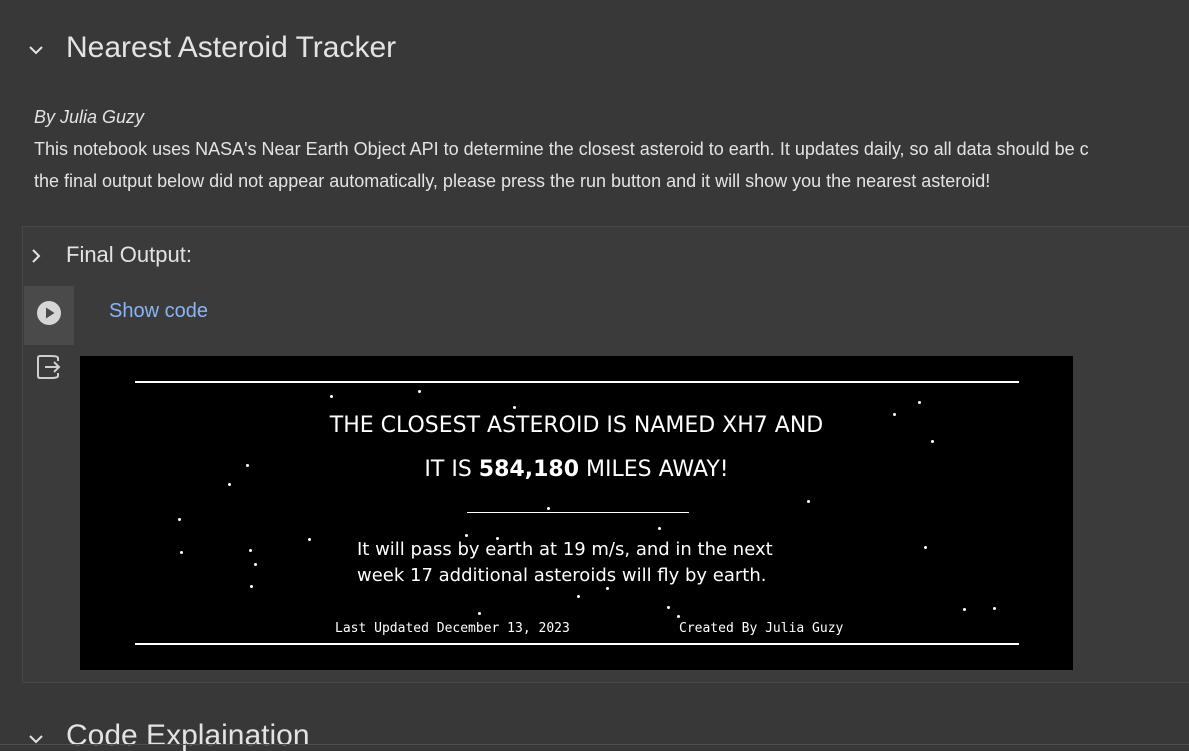 This screenshot has width=1189, height=751. Describe the element at coordinates (158, 311) in the screenshot. I see `show-code-link: Show code` at that location.